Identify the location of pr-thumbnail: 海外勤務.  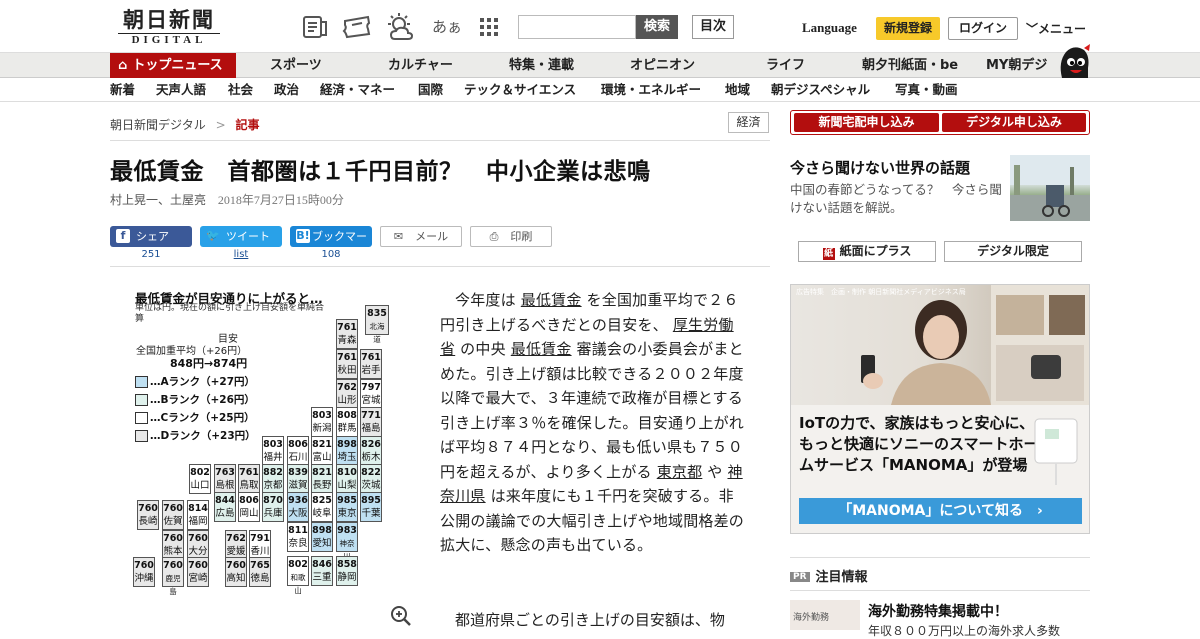
(825, 615).